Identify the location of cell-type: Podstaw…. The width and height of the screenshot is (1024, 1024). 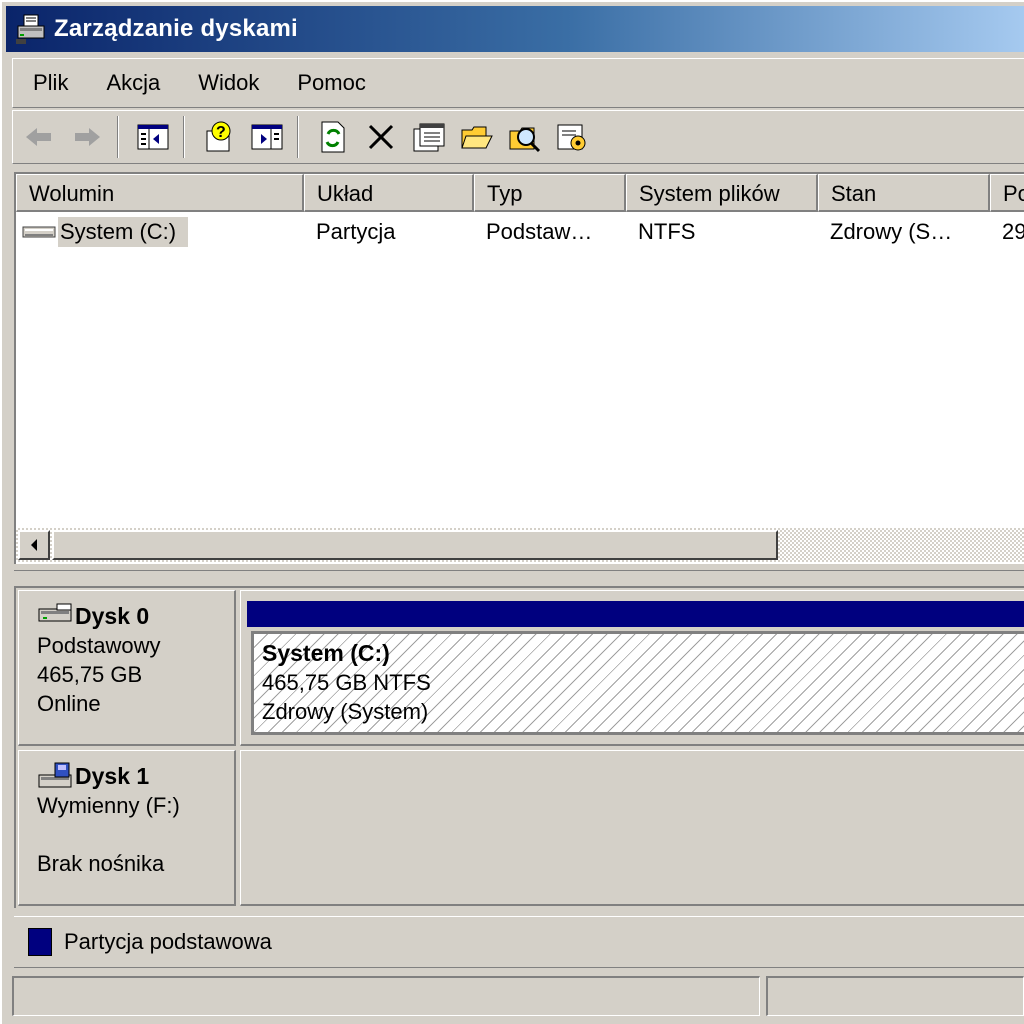
(539, 231).